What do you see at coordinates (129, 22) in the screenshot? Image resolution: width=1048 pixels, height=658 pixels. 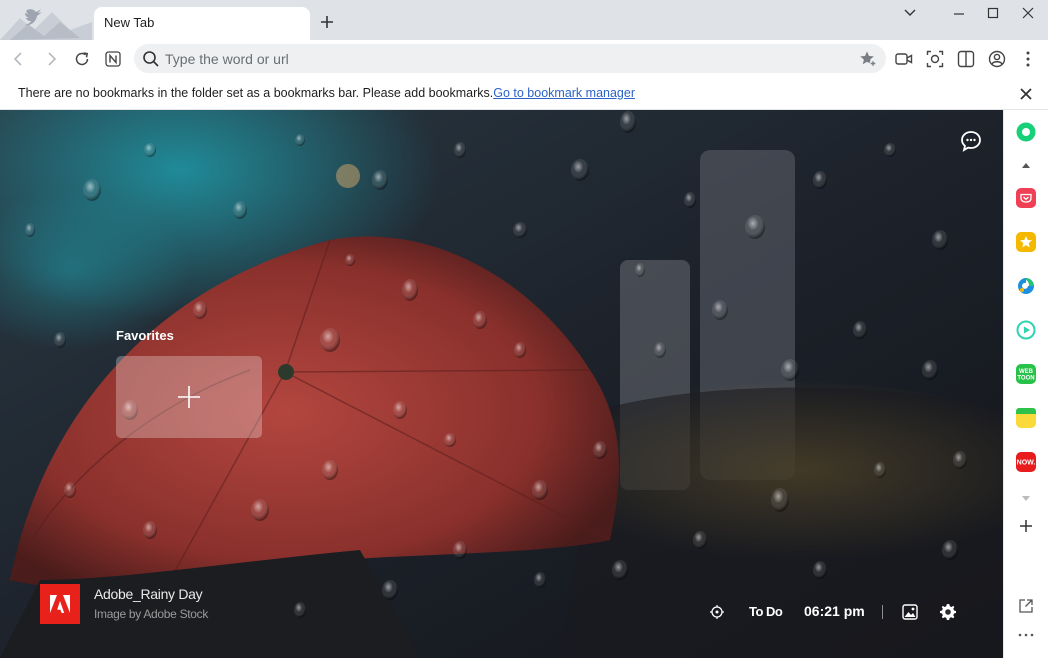 I see `tab-title: New Tab` at bounding box center [129, 22].